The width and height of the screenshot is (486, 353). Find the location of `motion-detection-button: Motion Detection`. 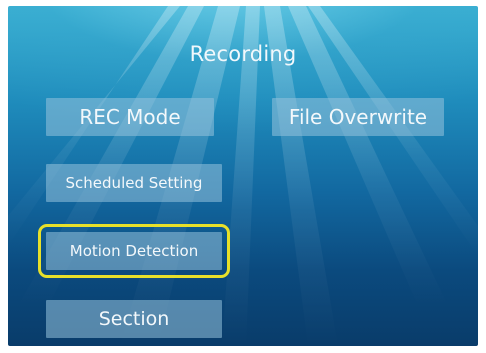

motion-detection-button: Motion Detection is located at coordinates (134, 251).